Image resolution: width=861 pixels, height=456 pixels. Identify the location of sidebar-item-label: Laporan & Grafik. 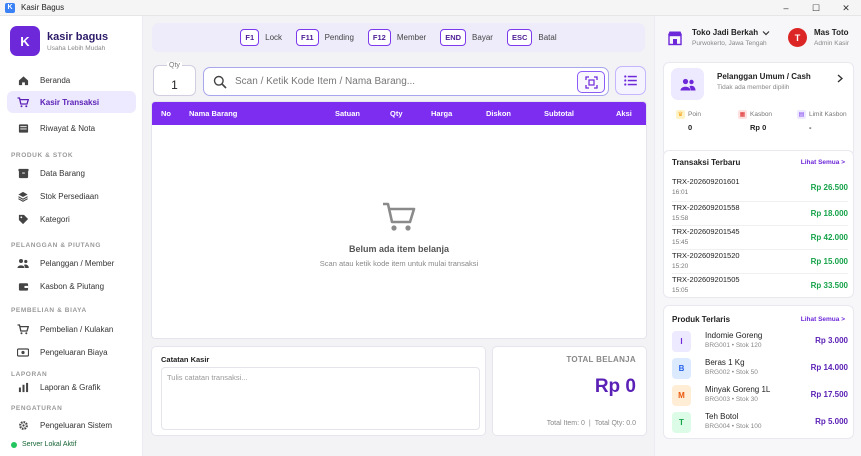
(70, 387).